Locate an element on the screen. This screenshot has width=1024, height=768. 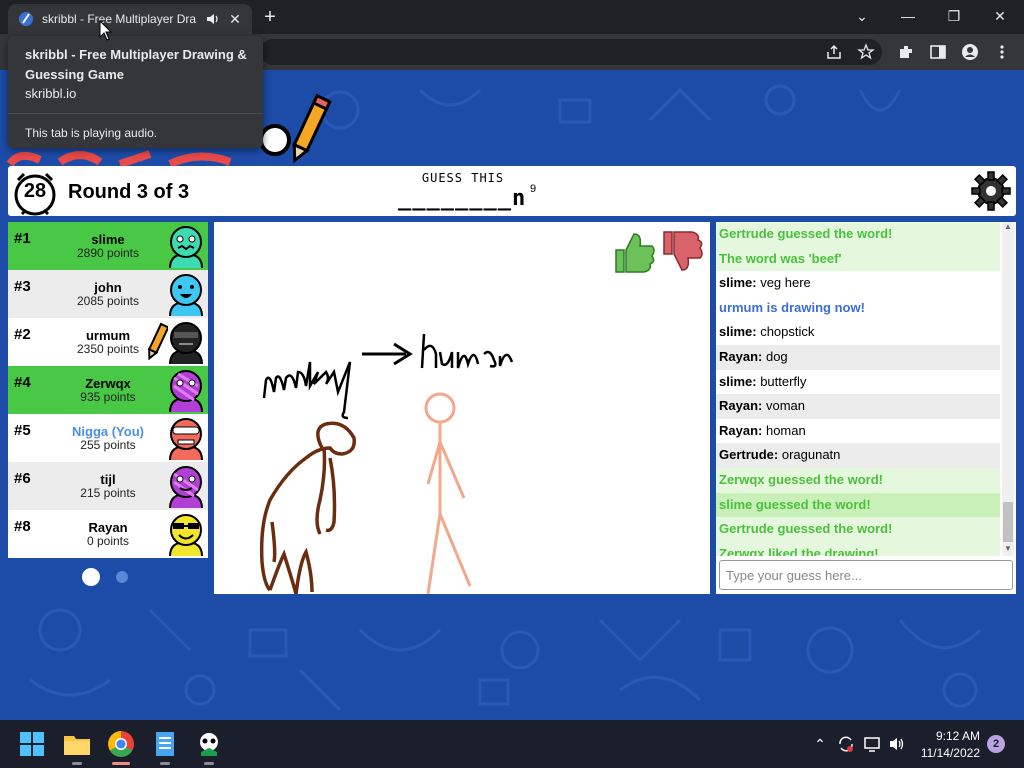
player-name: urmum is located at coordinates (108, 335).